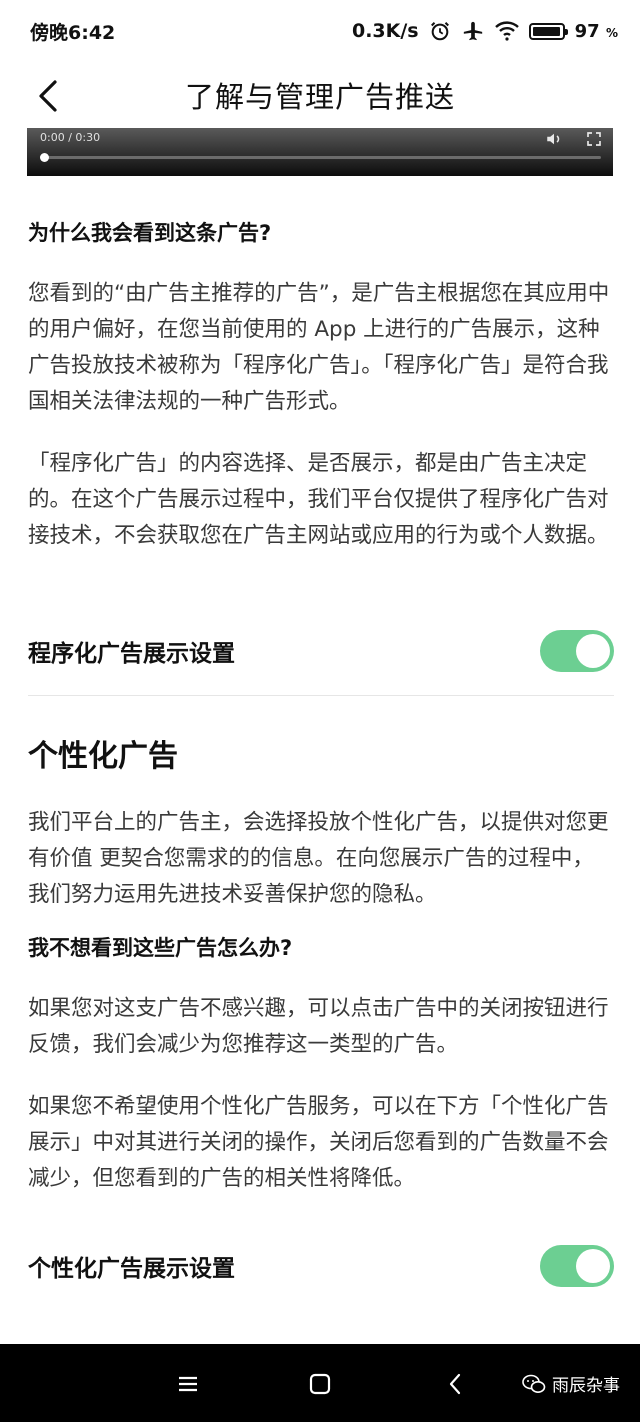 The width and height of the screenshot is (640, 1422). What do you see at coordinates (439, 31) in the screenshot?
I see `alarm-icon` at bounding box center [439, 31].